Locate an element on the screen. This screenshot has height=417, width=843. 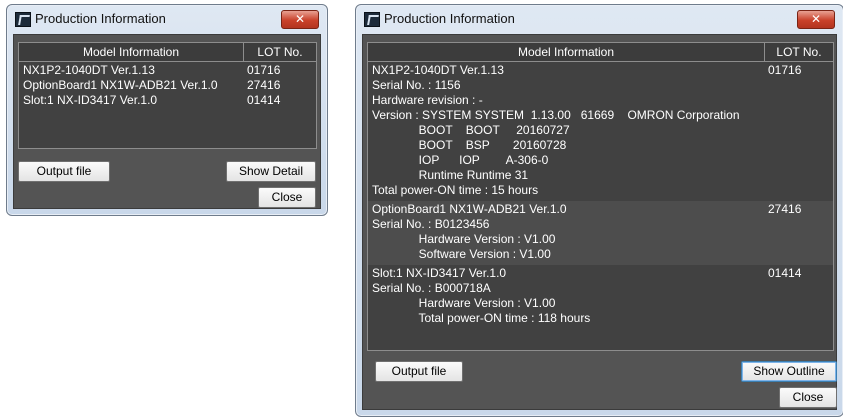
detail-line: Hardware revision : - is located at coordinates (427, 100).